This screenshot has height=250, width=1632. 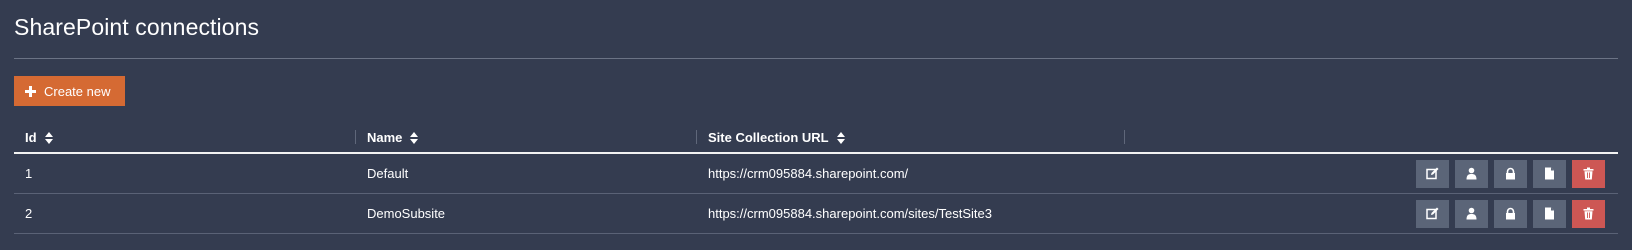 What do you see at coordinates (911, 138) in the screenshot?
I see `column-header-url: Site Collection URL` at bounding box center [911, 138].